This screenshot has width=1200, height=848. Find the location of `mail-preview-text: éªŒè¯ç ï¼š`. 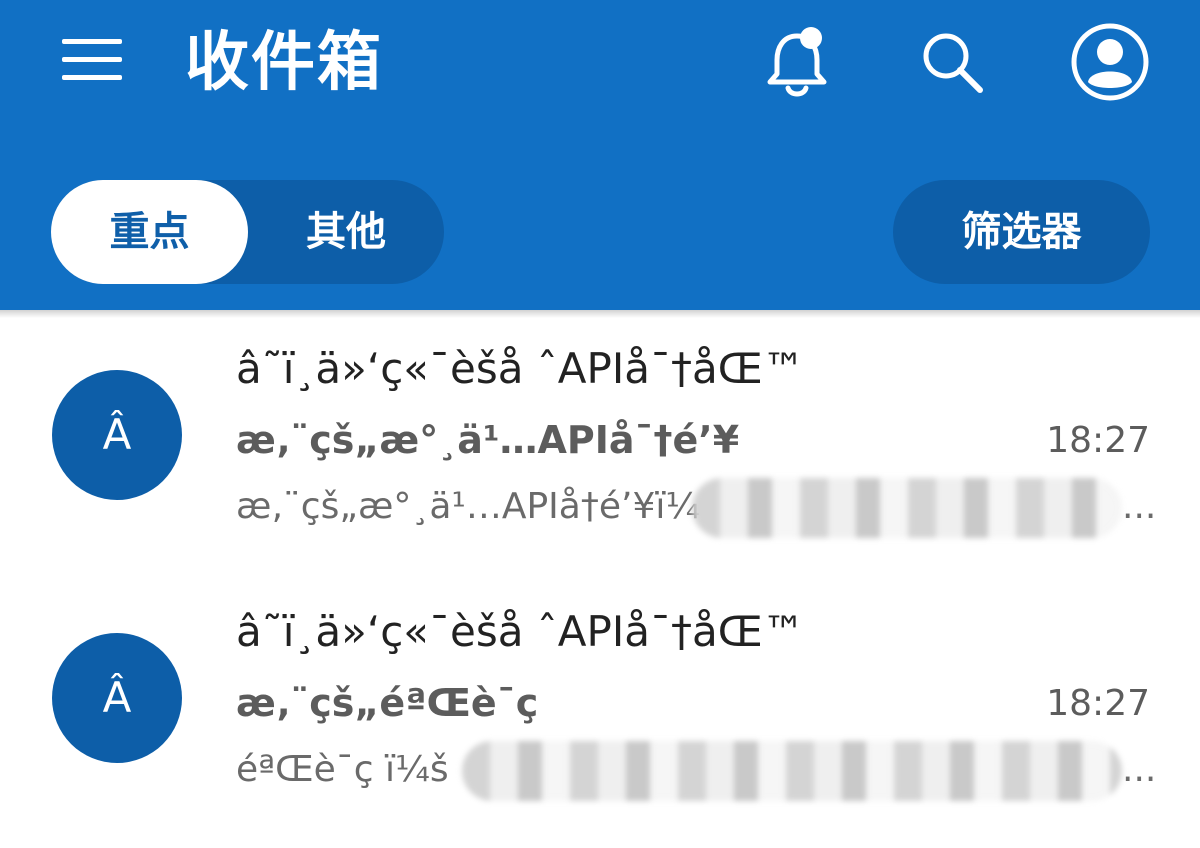

mail-preview-text: éªŒè¯ç ï¼š is located at coordinates (342, 769).